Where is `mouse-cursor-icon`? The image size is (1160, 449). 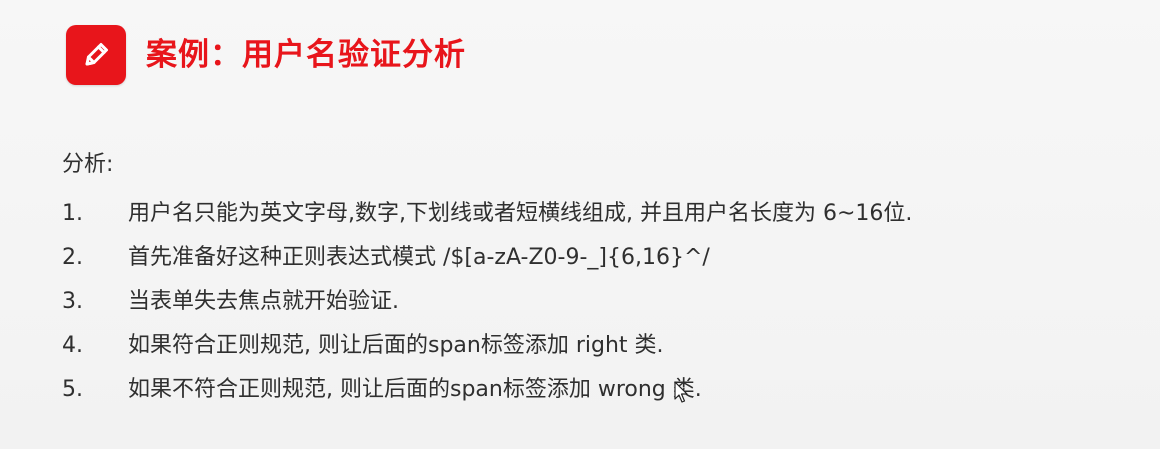 mouse-cursor-icon is located at coordinates (681, 392).